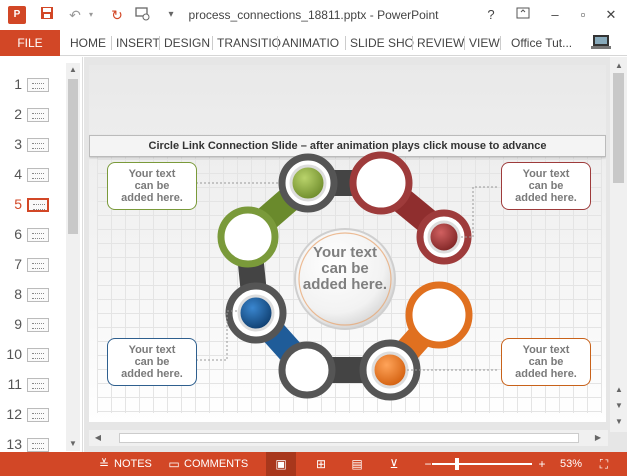  I want to click on tab-animations: ANIMATIO, so click(310, 43).